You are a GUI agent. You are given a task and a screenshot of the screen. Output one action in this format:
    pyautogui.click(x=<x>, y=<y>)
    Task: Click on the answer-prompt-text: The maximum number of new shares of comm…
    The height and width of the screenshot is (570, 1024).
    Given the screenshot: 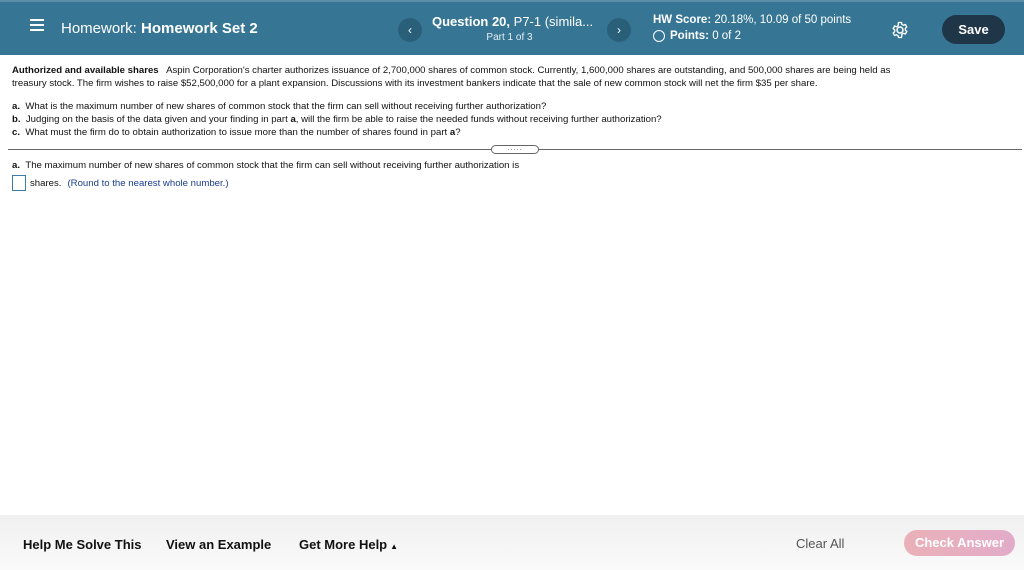 What is the action you would take?
    pyautogui.click(x=272, y=165)
    